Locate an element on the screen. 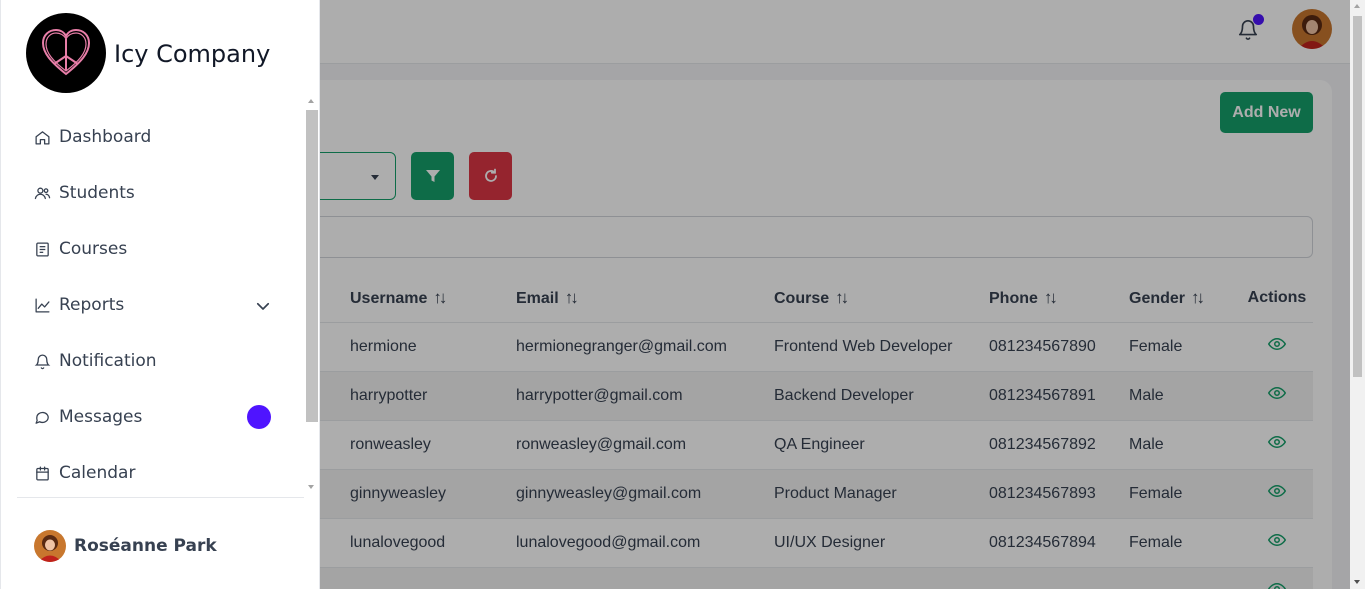 The image size is (1365, 589). calendar-icon is located at coordinates (42, 473).